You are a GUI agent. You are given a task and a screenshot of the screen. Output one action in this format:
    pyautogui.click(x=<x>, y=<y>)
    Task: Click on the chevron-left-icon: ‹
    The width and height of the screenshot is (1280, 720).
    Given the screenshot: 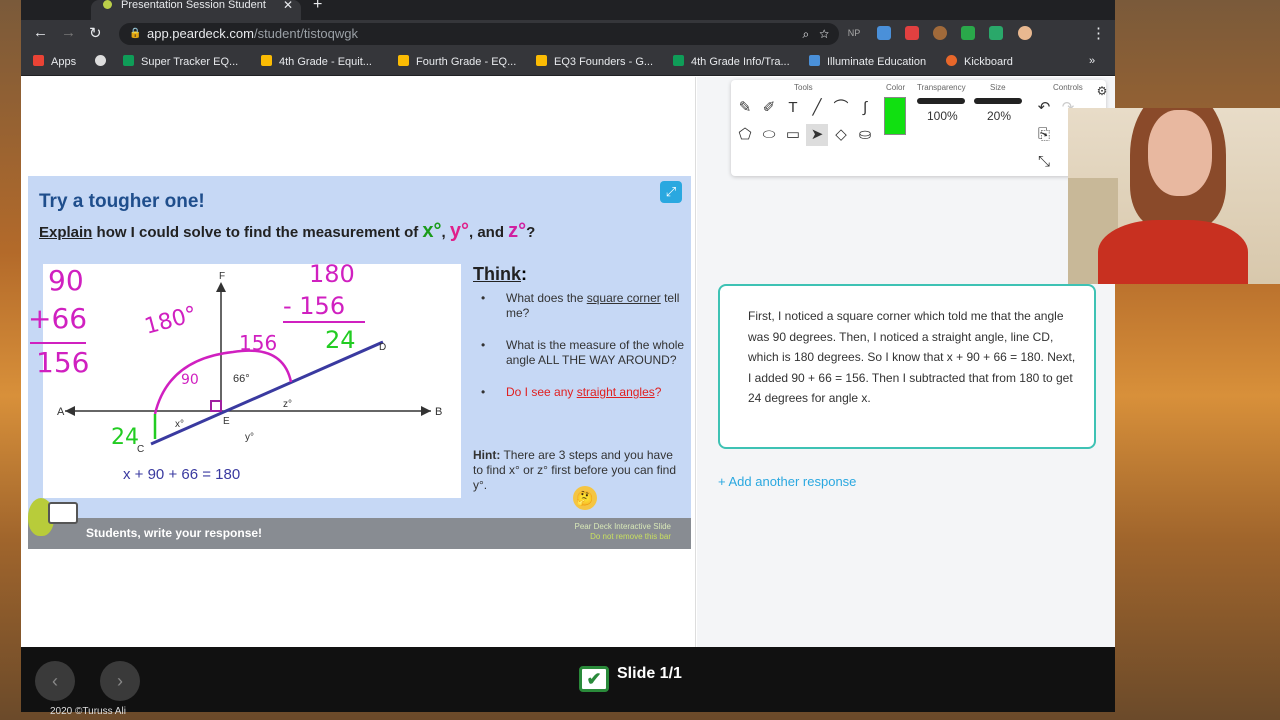 What is the action you would take?
    pyautogui.click(x=55, y=681)
    